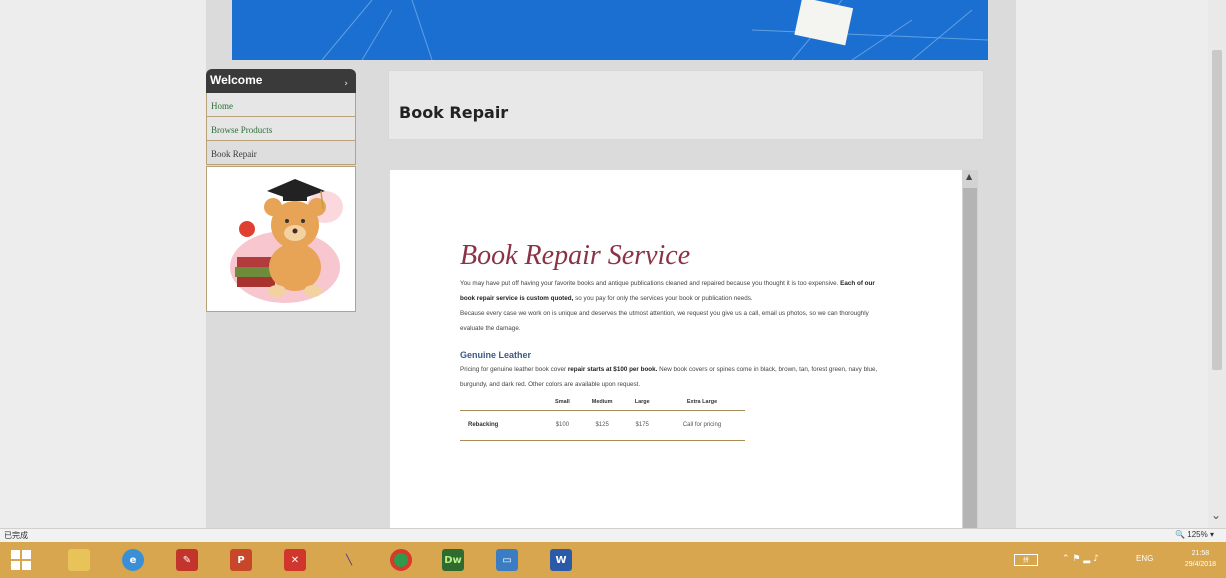  I want to click on price-table-header: Extra Large, so click(702, 401).